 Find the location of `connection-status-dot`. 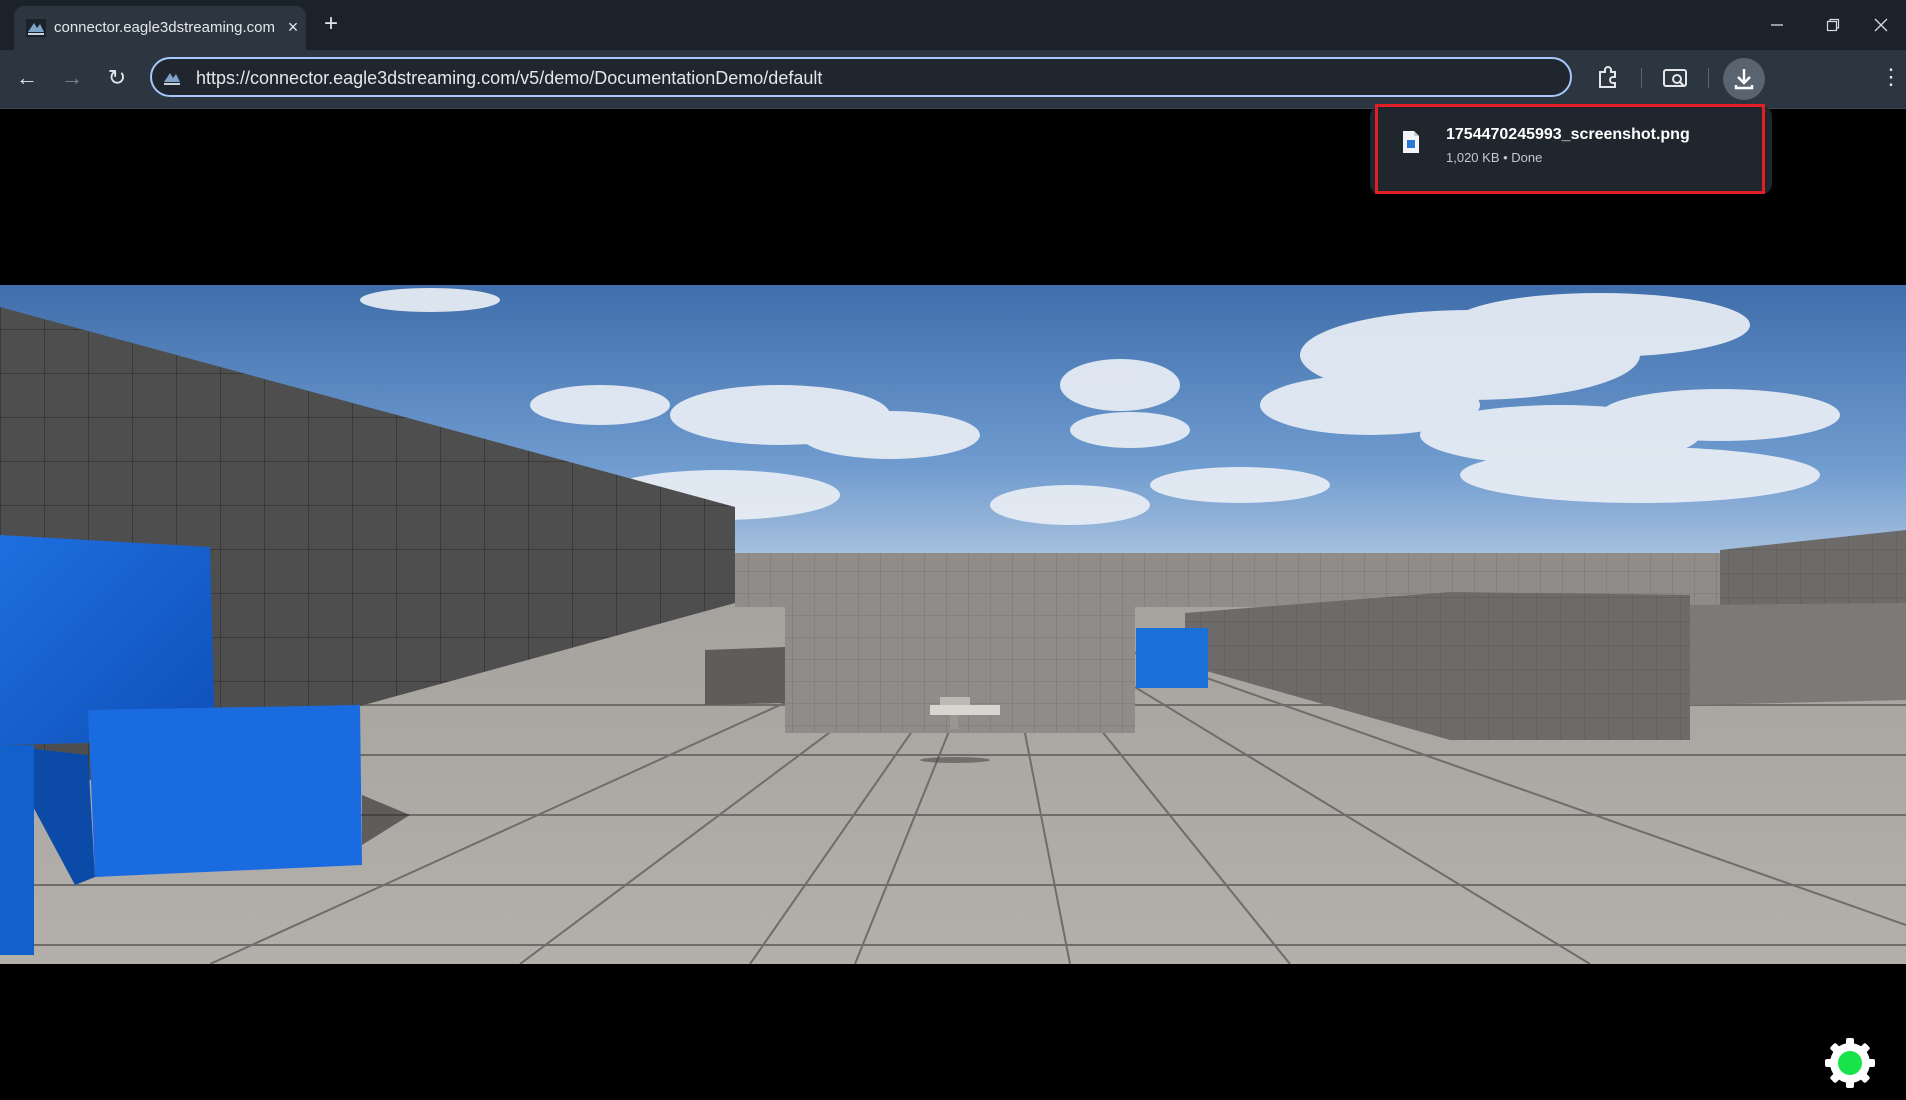

connection-status-dot is located at coordinates (1850, 1063).